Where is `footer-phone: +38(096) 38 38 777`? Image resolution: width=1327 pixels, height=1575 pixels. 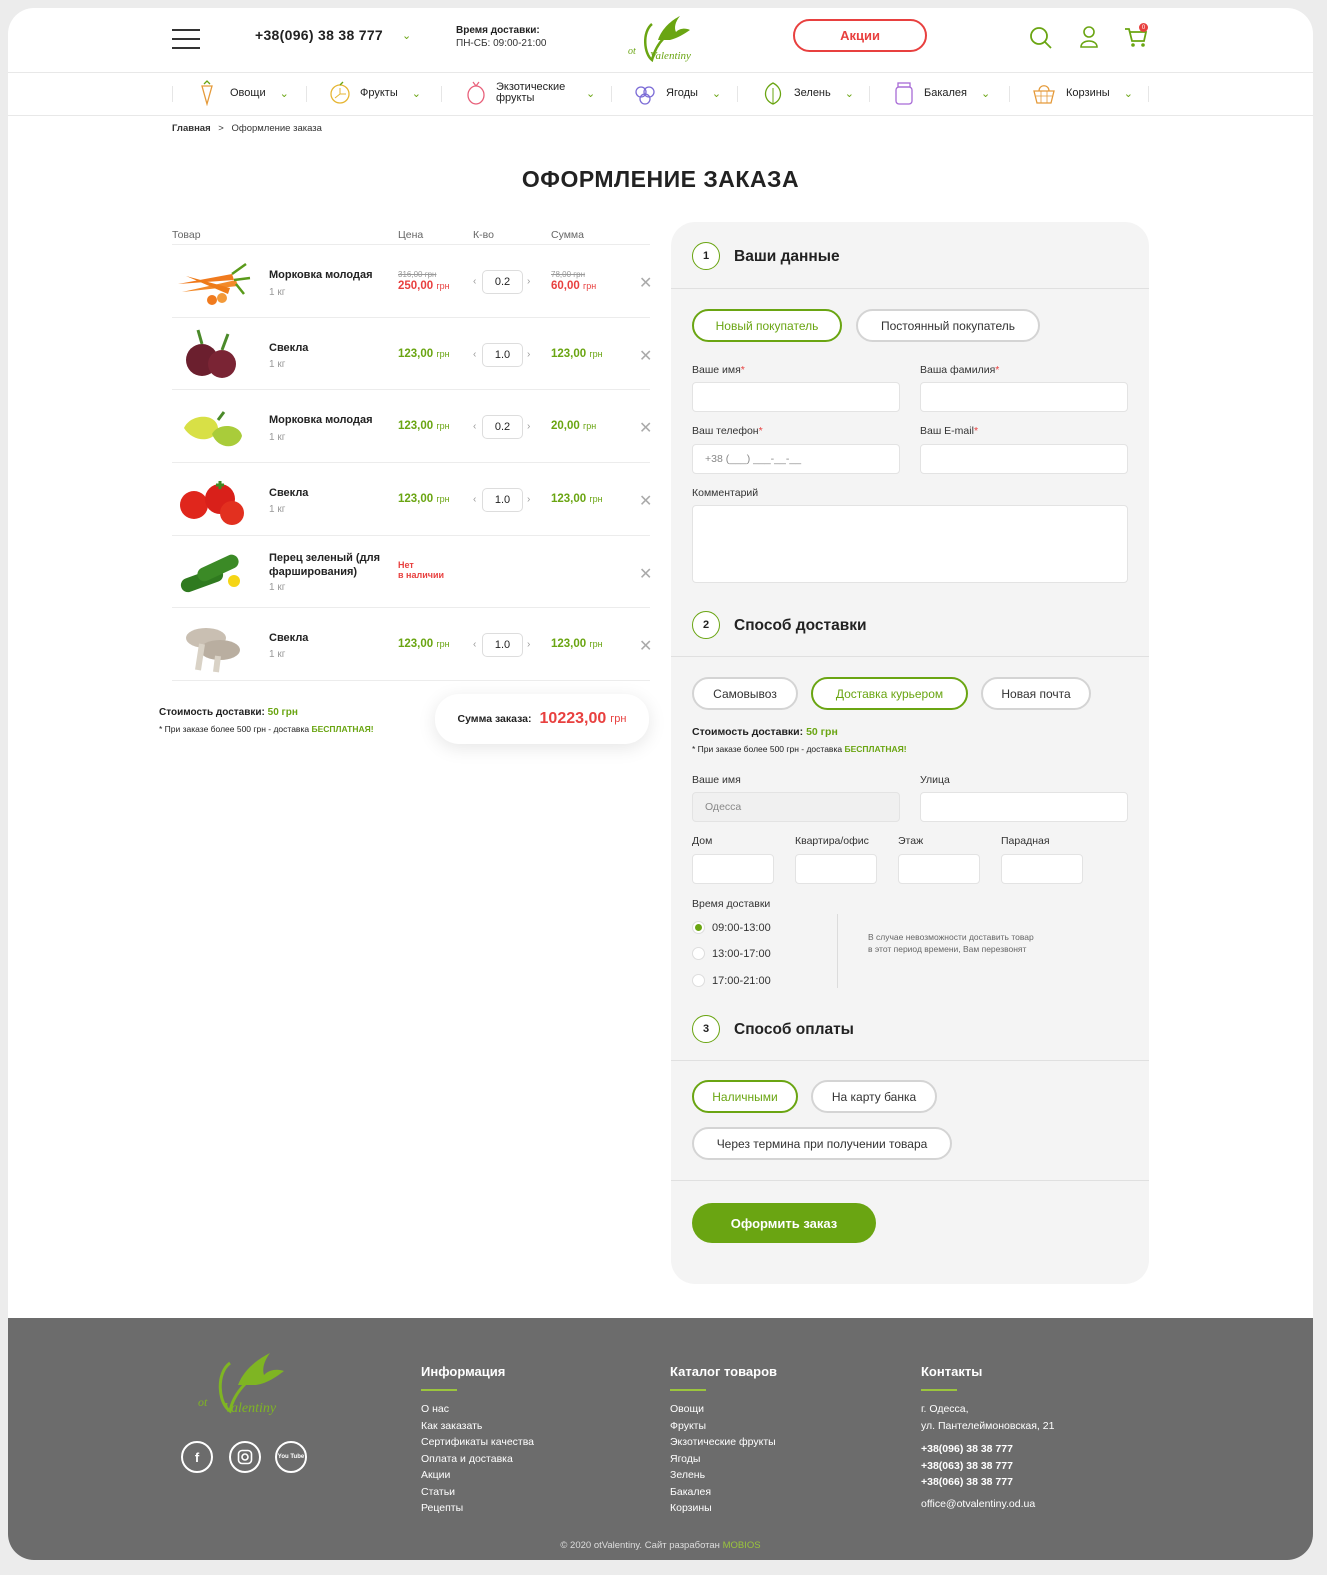 footer-phone: +38(096) 38 38 777 is located at coordinates (967, 1449).